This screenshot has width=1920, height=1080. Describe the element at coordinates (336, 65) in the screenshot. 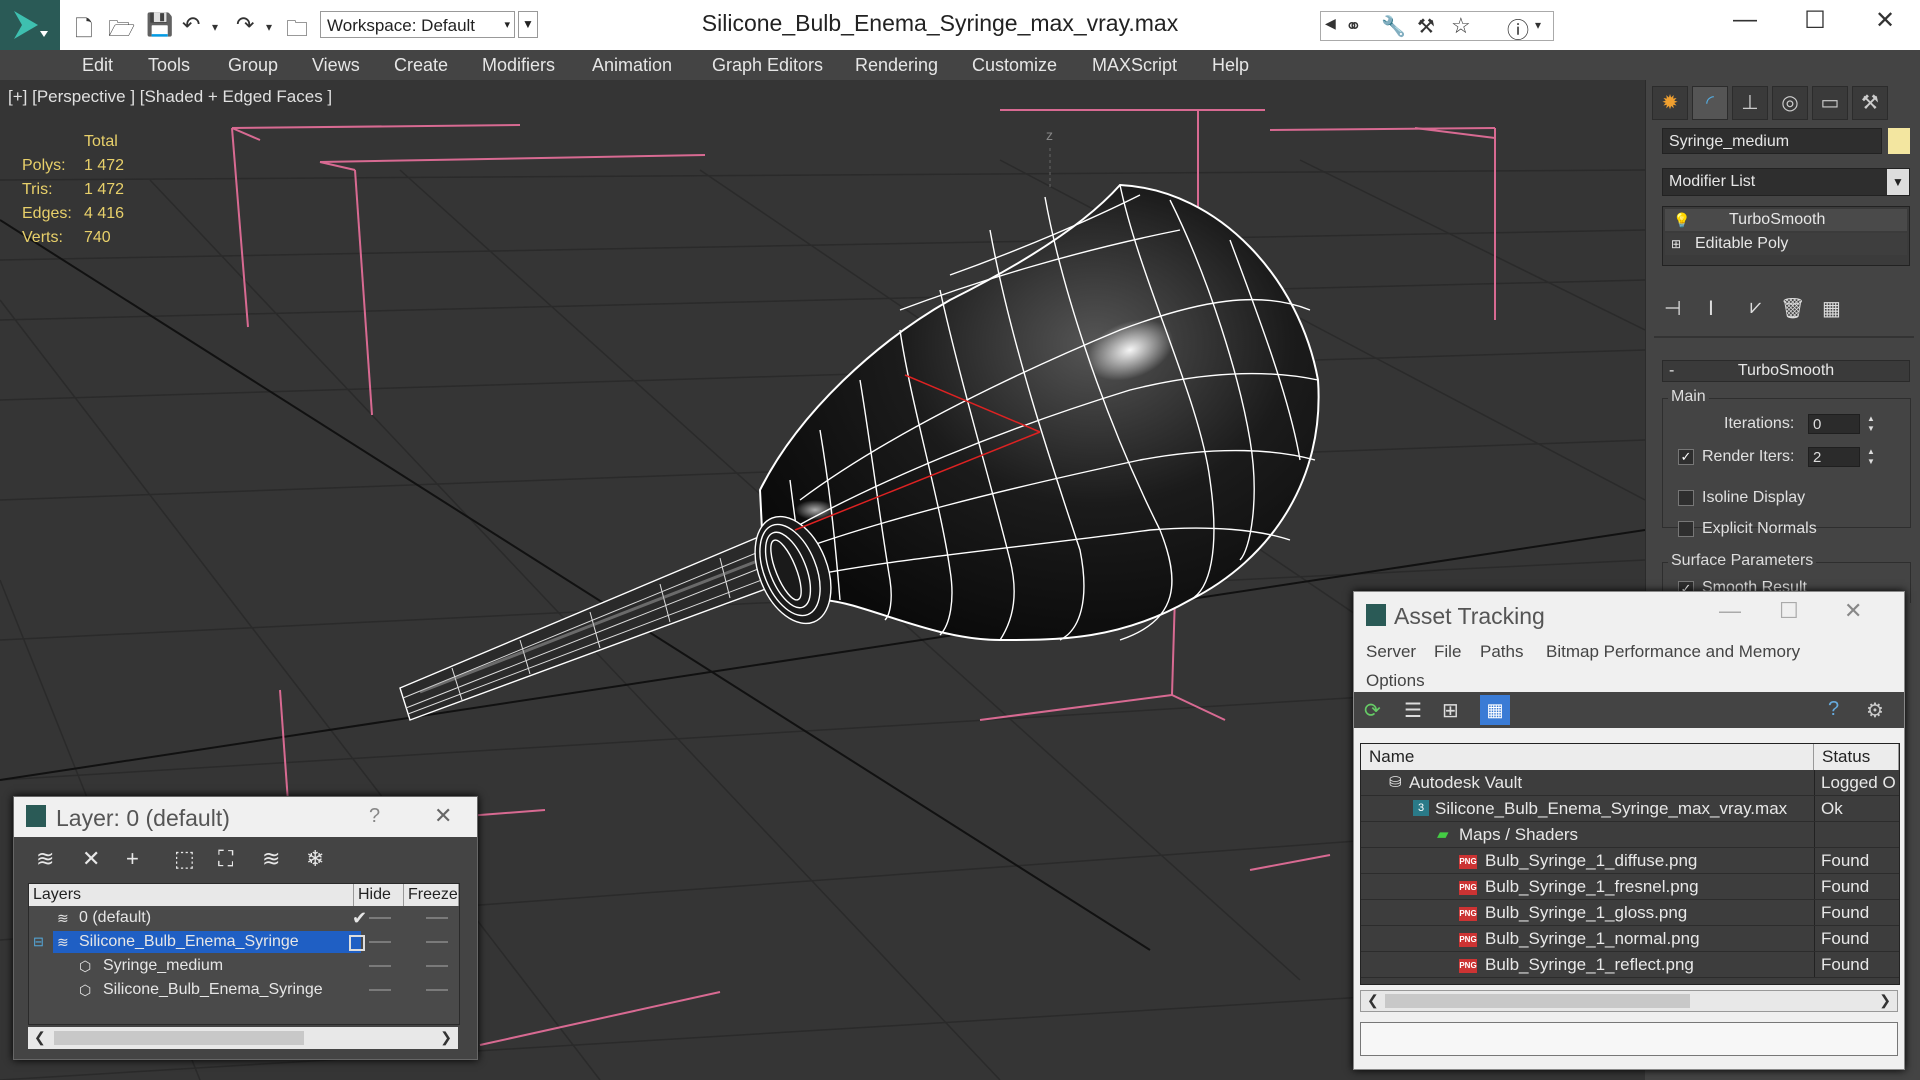

I see `menu-views: Views` at that location.